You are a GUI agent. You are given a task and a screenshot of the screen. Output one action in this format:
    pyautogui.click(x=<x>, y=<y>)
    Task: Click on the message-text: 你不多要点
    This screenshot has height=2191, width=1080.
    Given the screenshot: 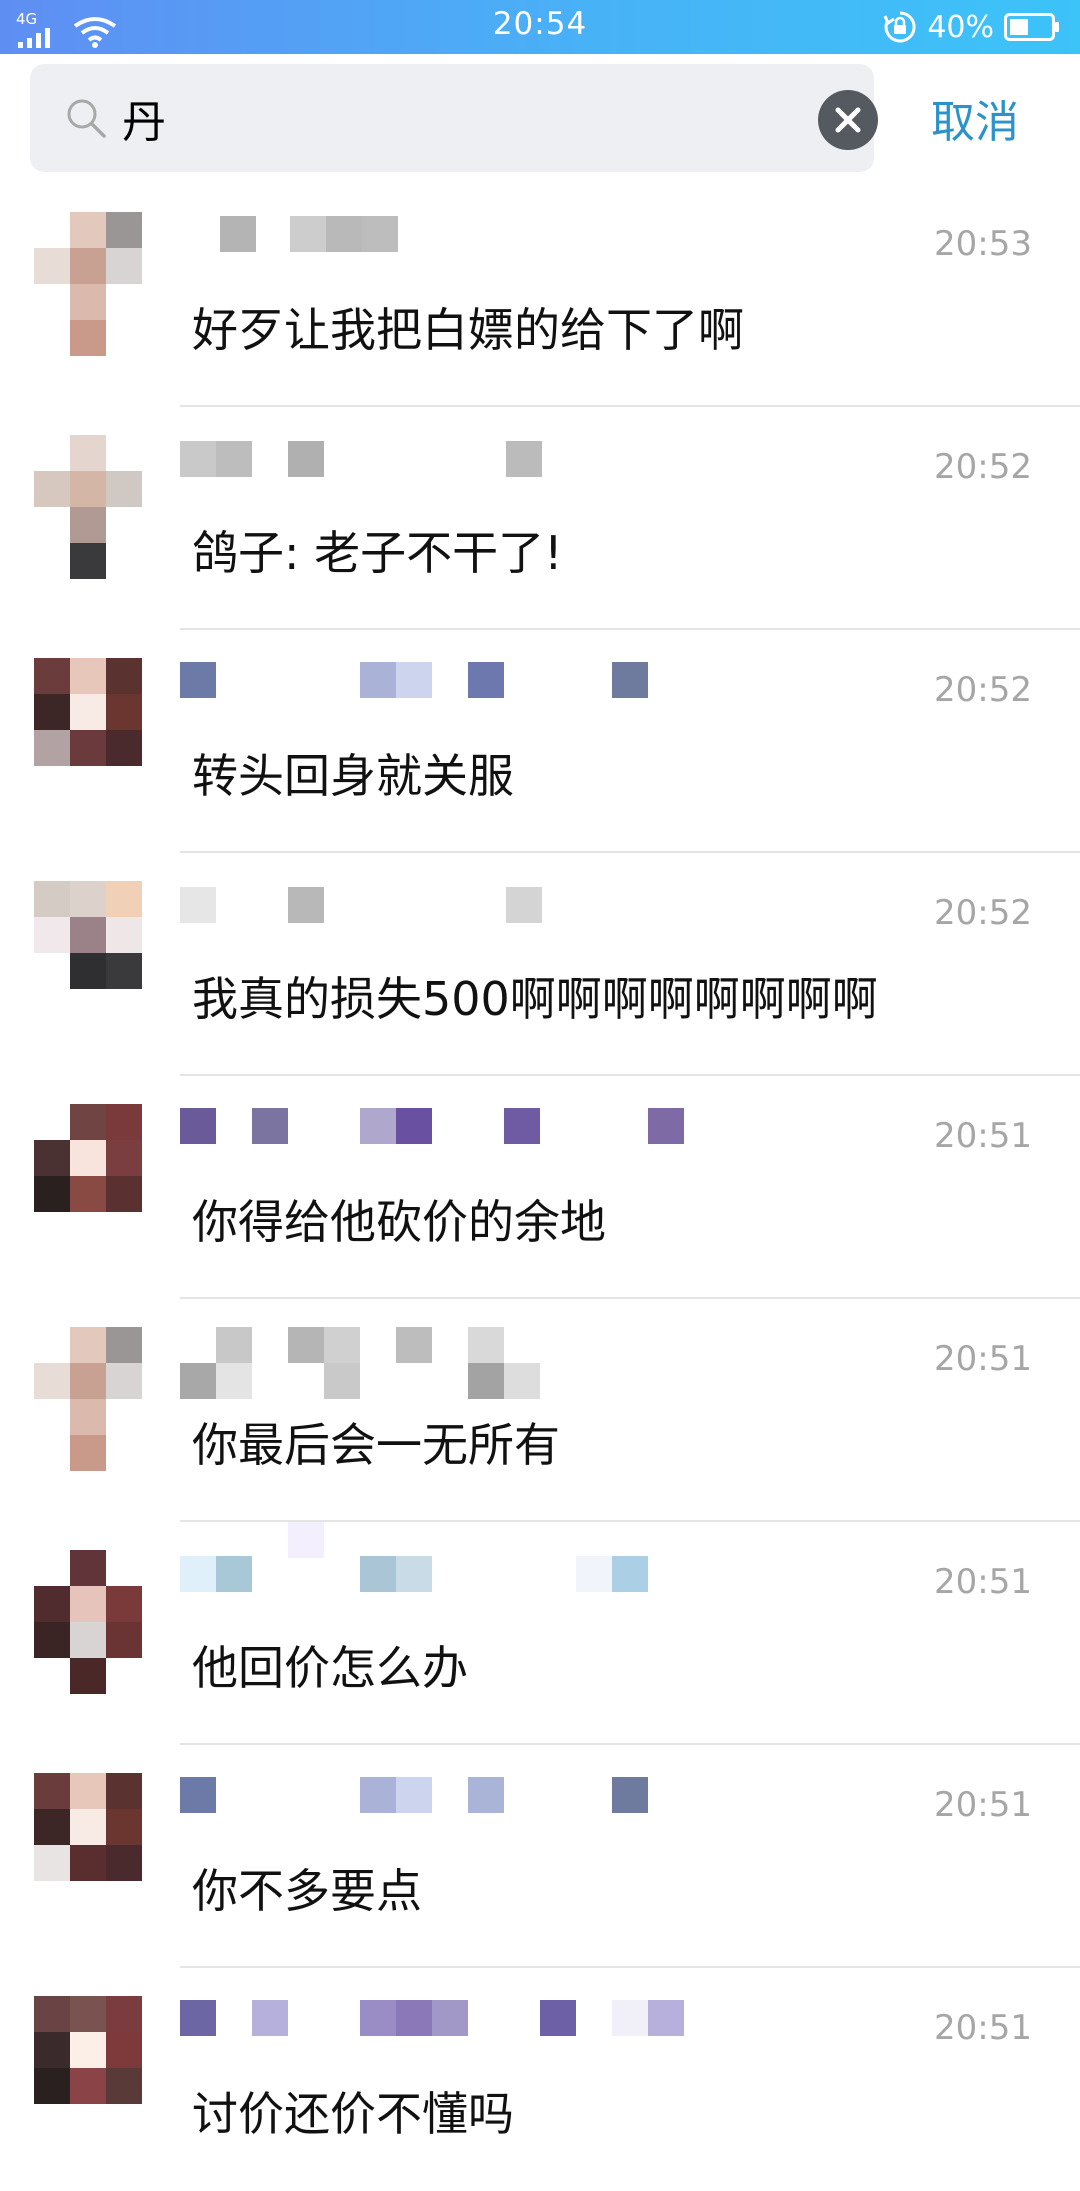 What is the action you would take?
    pyautogui.click(x=307, y=1891)
    